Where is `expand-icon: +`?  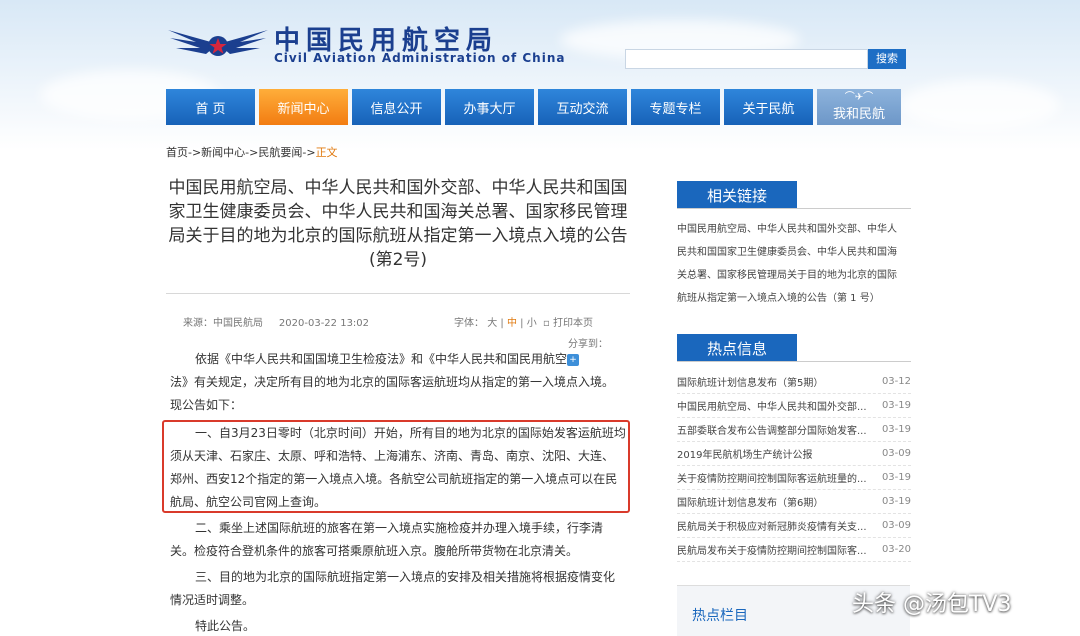
expand-icon: + is located at coordinates (573, 359).